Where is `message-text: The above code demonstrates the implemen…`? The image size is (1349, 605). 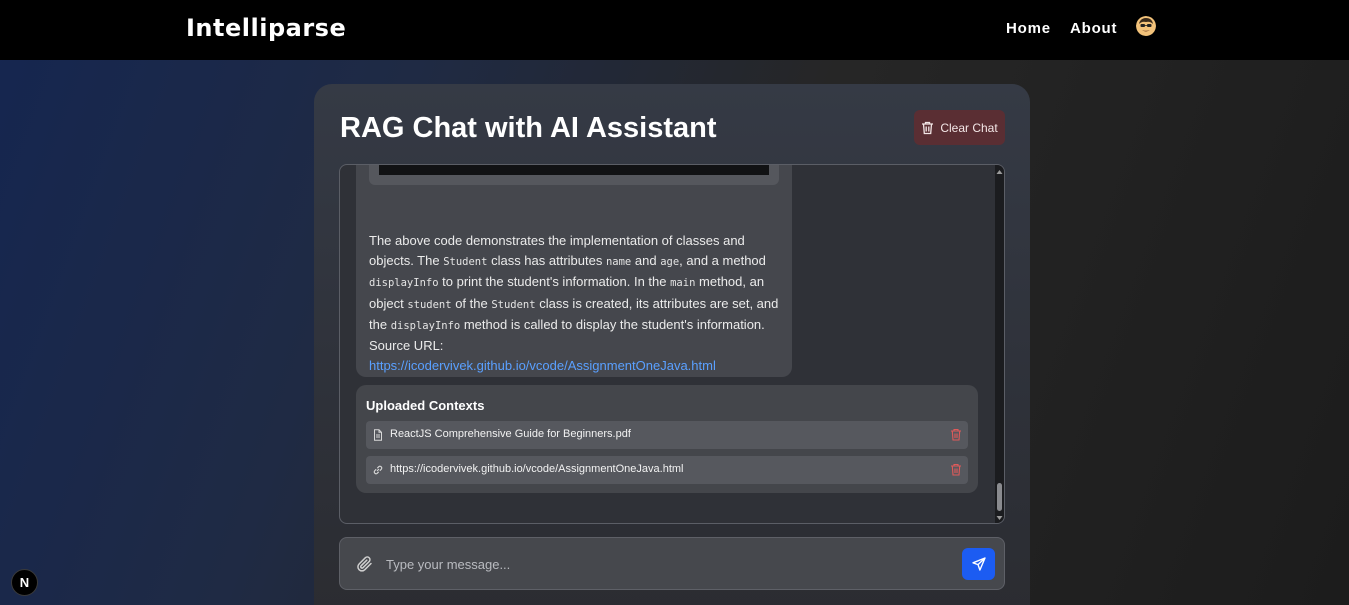
message-text: The above code demonstrates the implemen… is located at coordinates (576, 303).